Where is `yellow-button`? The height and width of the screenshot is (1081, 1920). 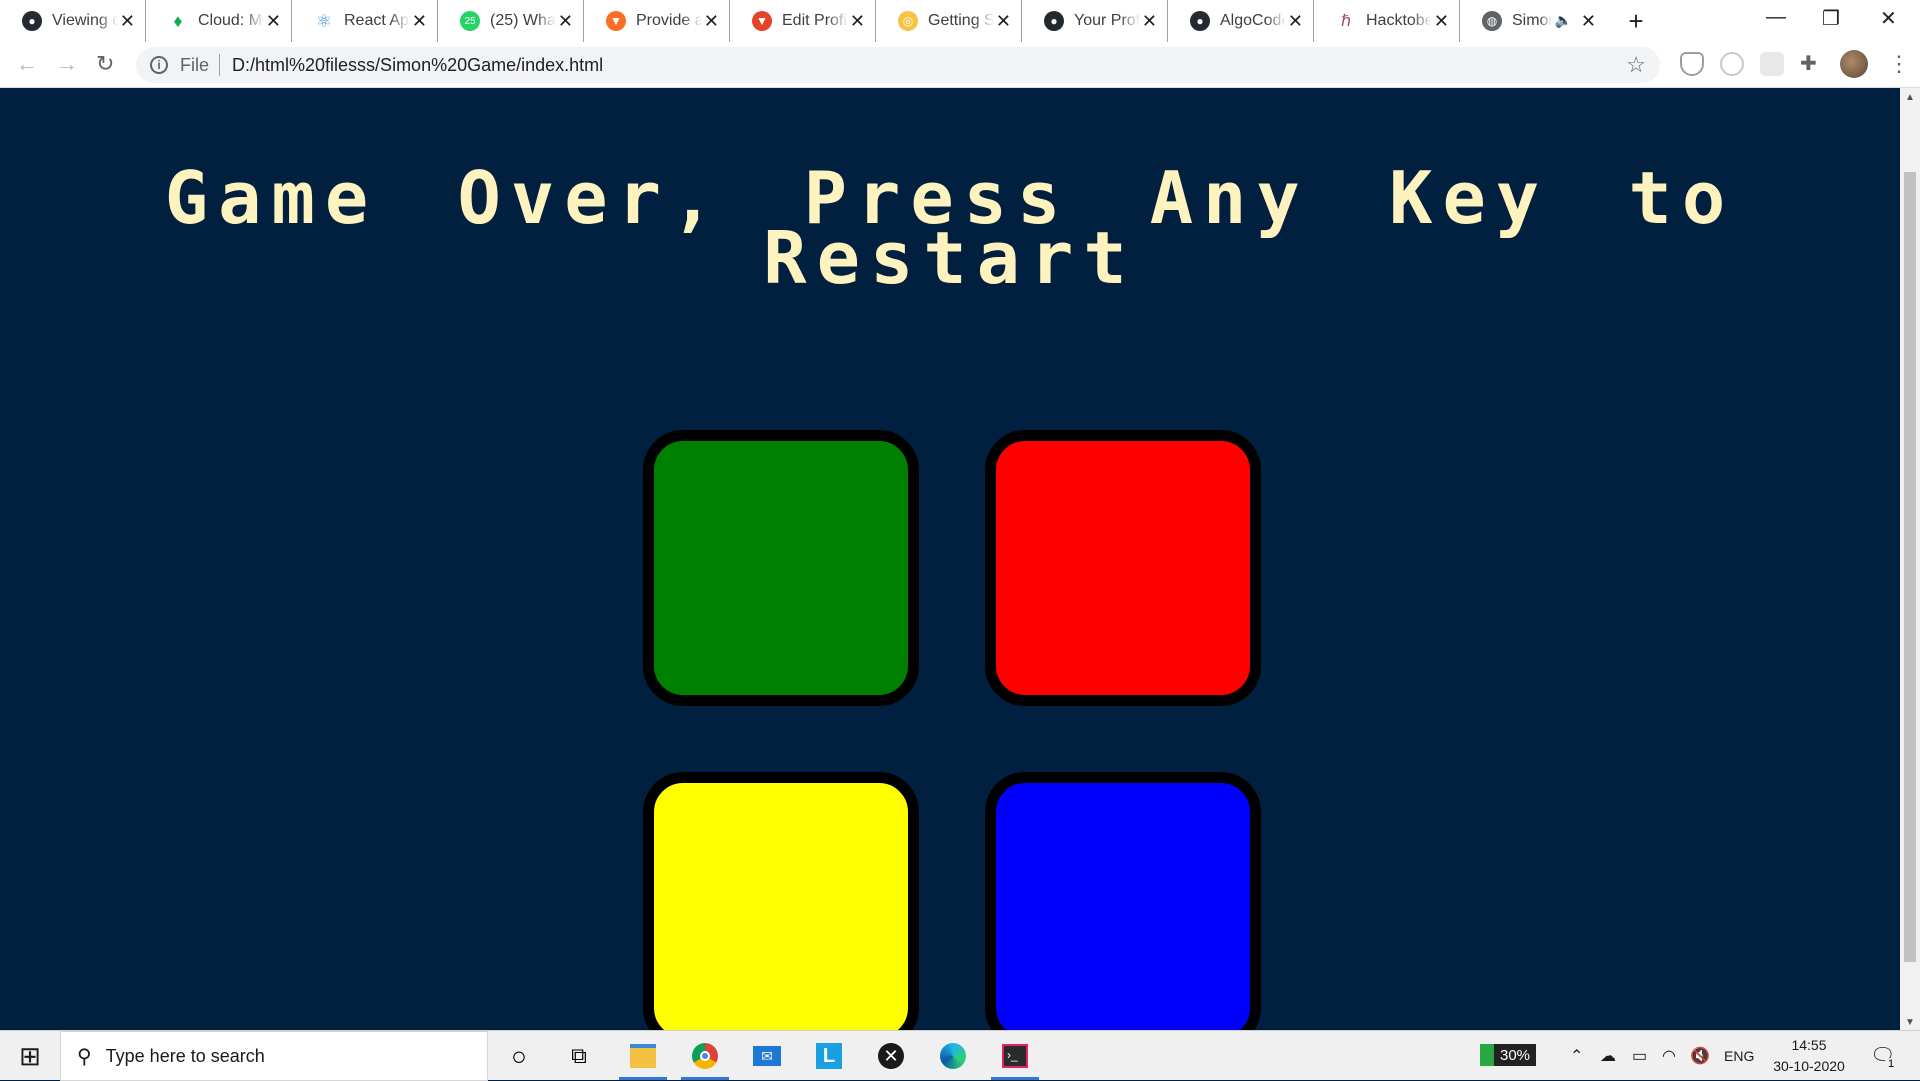 yellow-button is located at coordinates (781, 901).